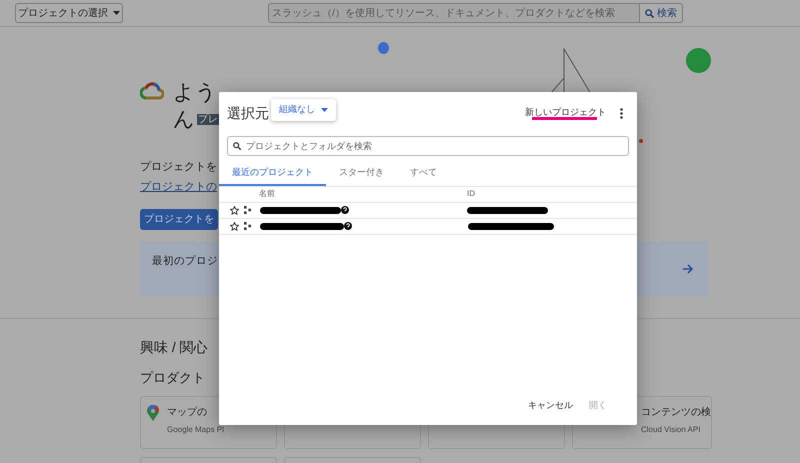 This screenshot has height=463, width=800. Describe the element at coordinates (179, 219) in the screenshot. I see `create-project-button: プロジェクトを` at that location.